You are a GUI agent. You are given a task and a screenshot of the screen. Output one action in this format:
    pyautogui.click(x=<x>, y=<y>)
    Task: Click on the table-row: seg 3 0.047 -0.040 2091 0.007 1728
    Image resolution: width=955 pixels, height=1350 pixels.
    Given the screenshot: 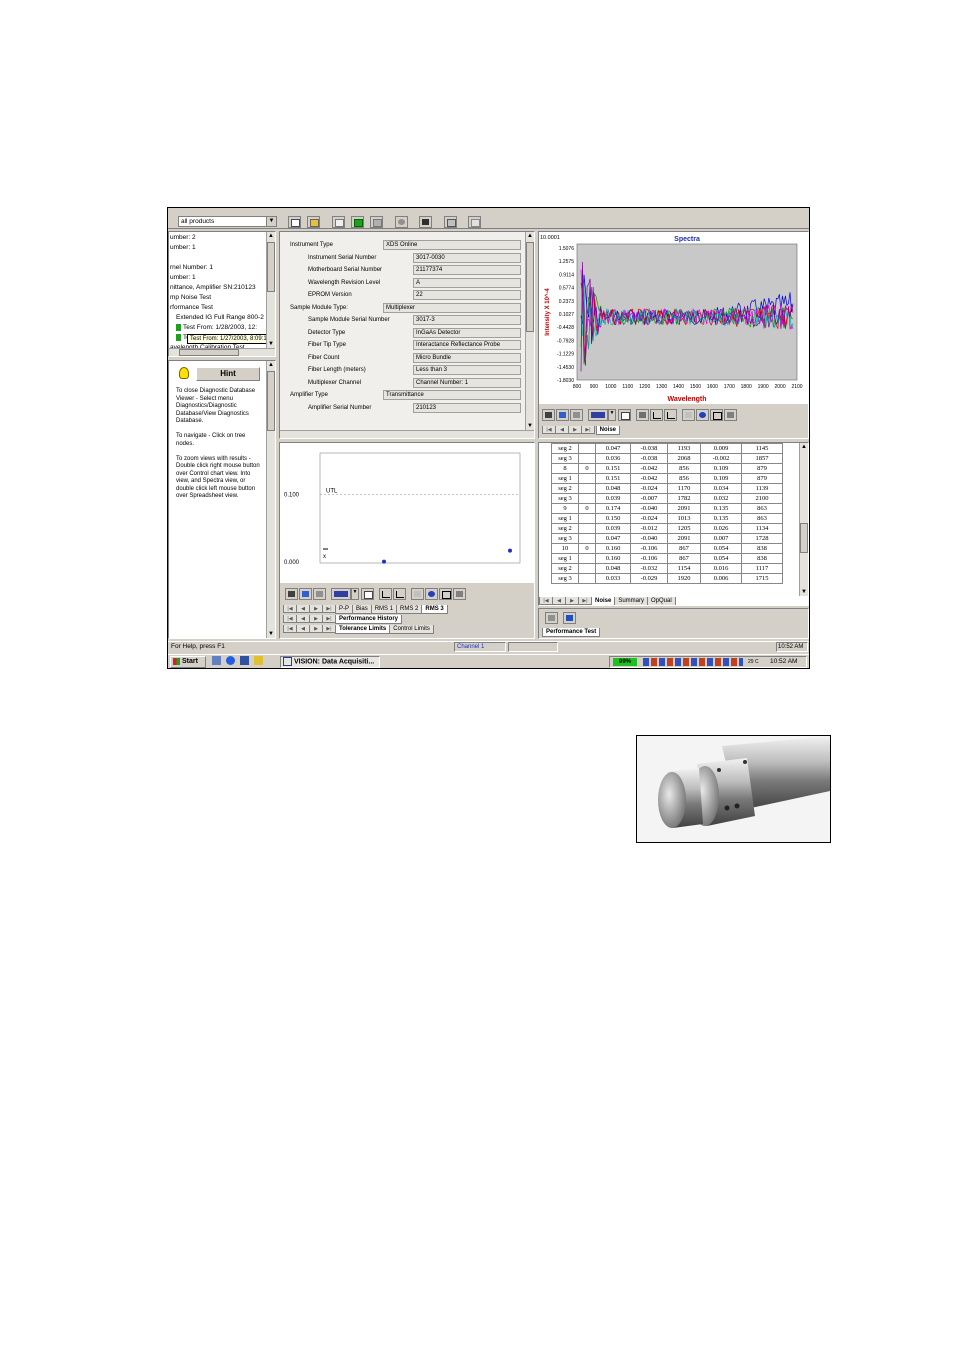 What is the action you would take?
    pyautogui.click(x=667, y=538)
    